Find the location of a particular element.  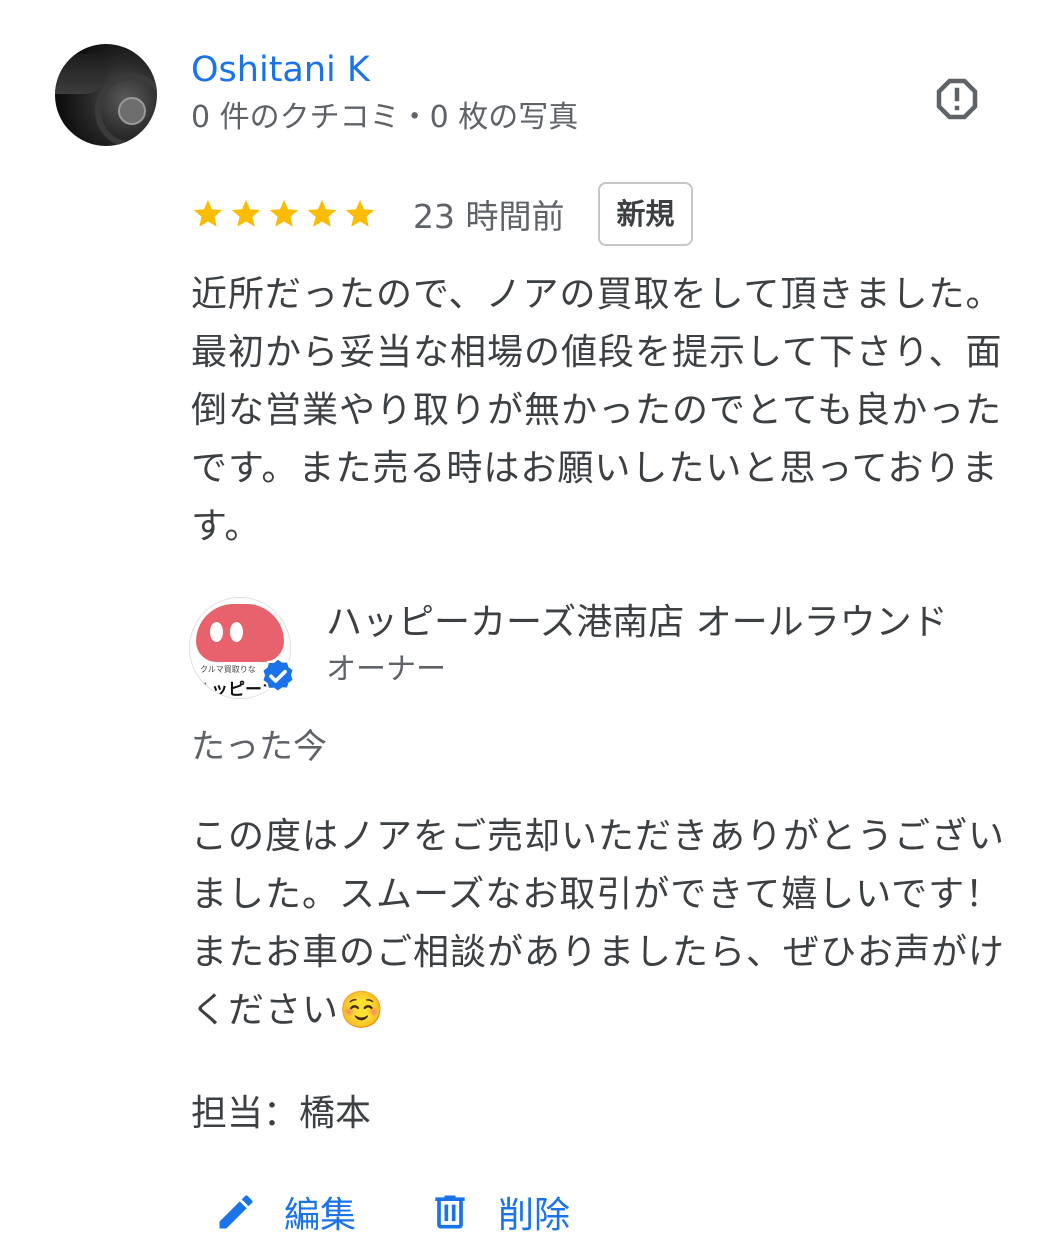

rating-row: 23 時間前 新規 is located at coordinates (442, 214).